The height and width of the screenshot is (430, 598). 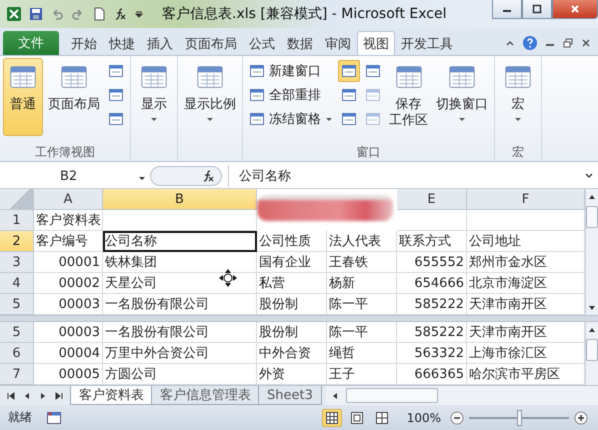 I want to click on row-header: 7, so click(x=17, y=374).